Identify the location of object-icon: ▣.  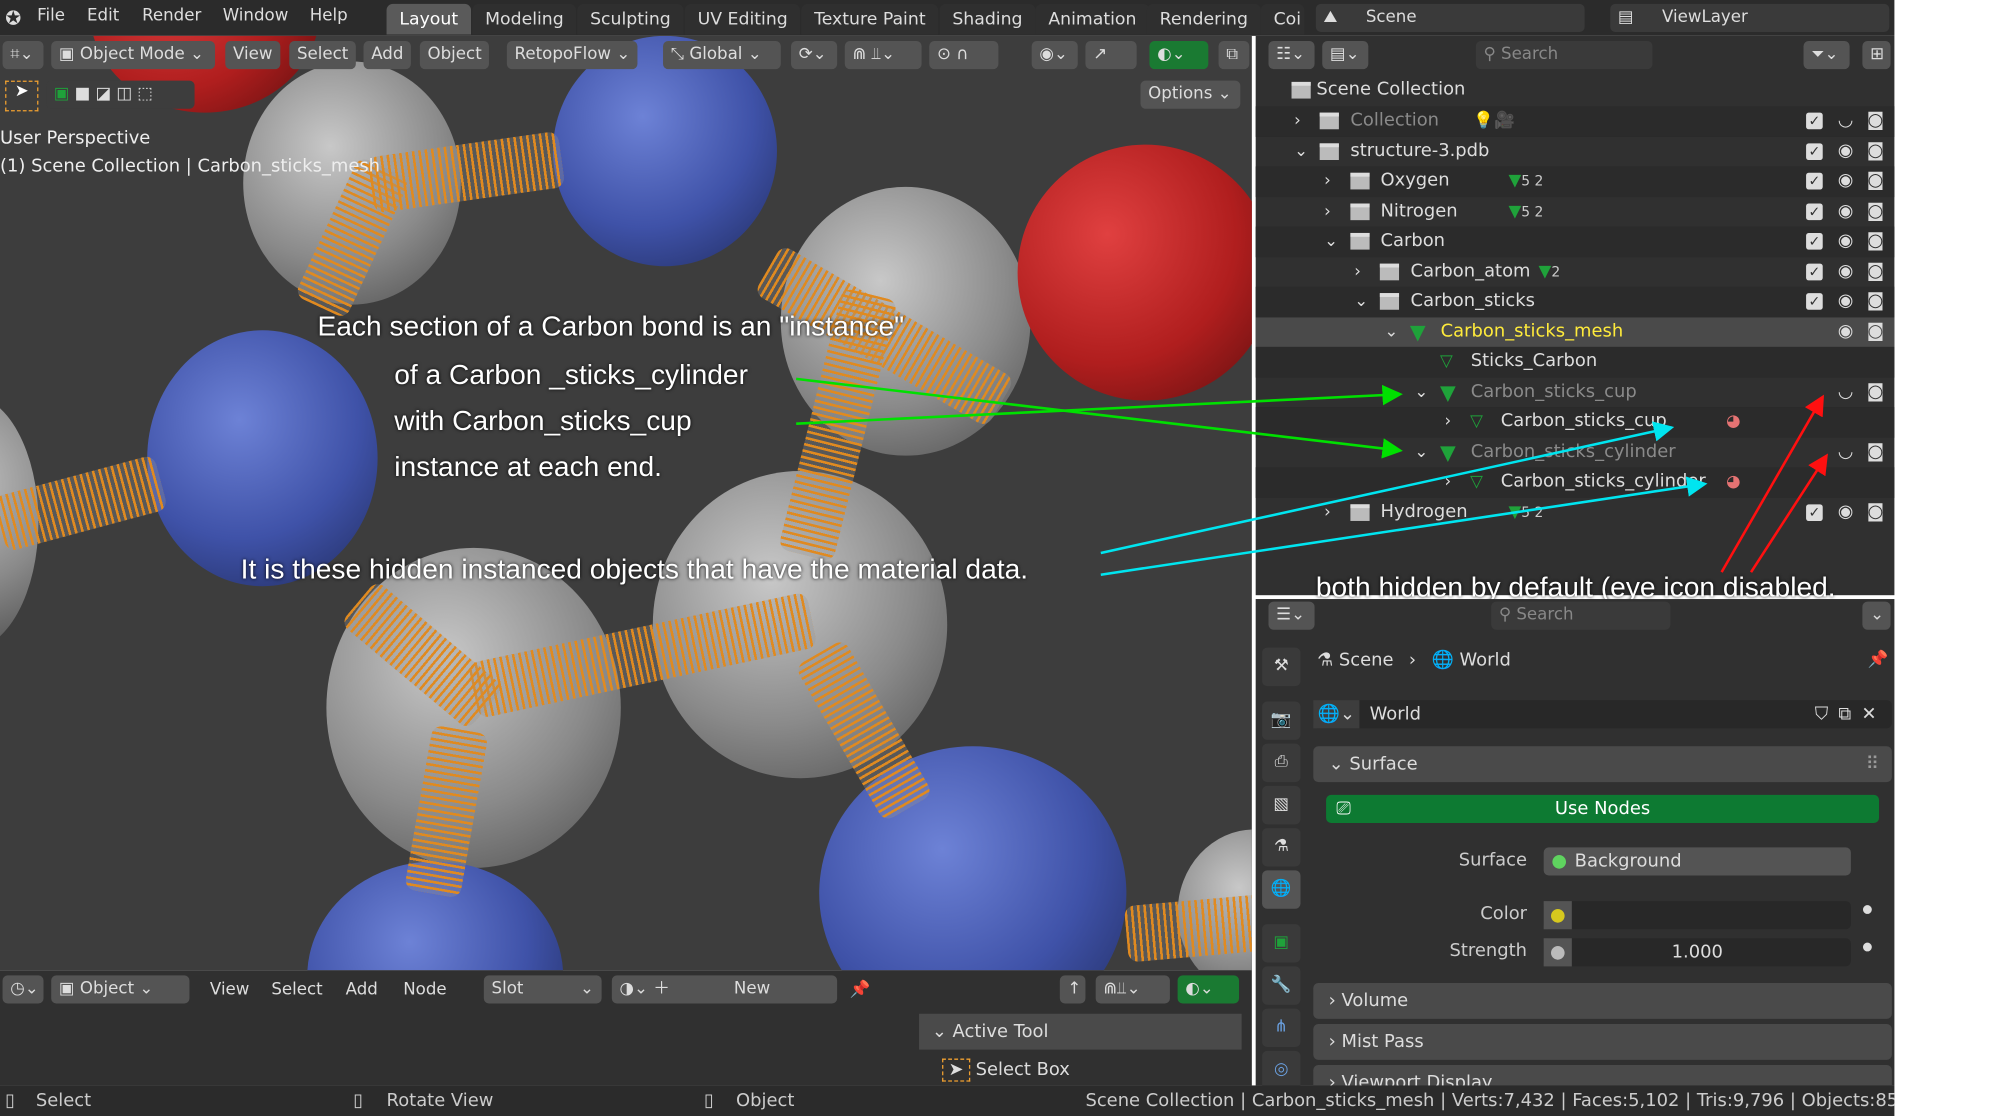
(69, 989).